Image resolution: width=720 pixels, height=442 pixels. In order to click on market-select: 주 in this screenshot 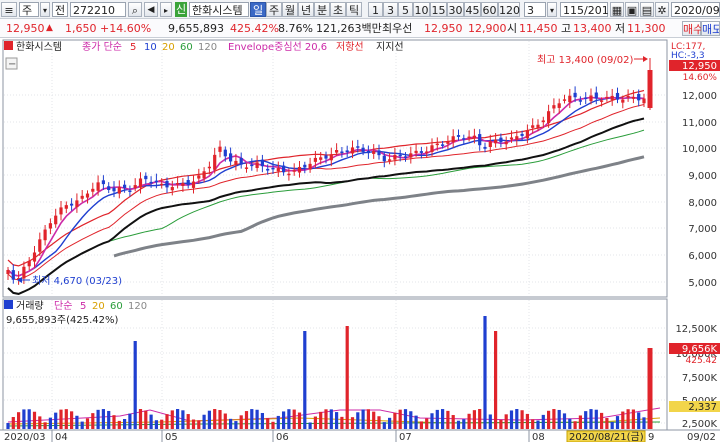, I will do `click(29, 9)`.